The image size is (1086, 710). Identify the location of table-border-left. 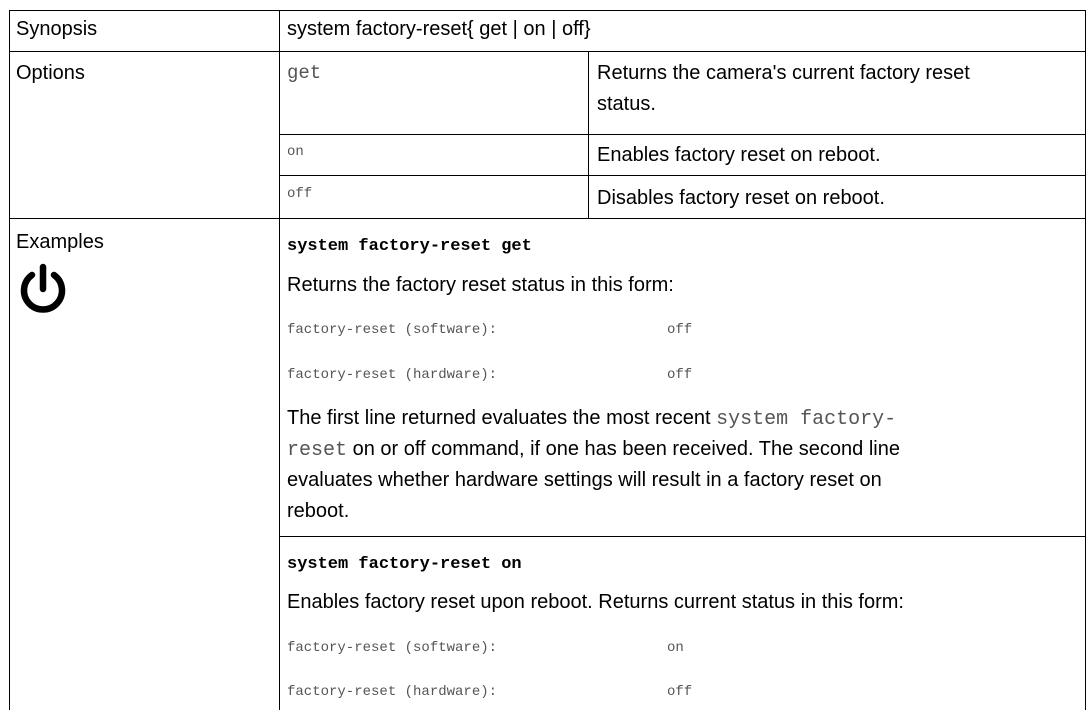
(9, 360).